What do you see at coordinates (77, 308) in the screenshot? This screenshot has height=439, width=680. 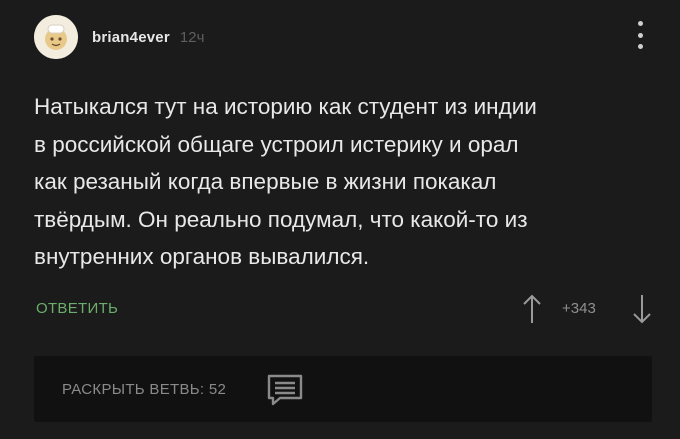 I see `reply-button: ОТВЕТИТЬ` at bounding box center [77, 308].